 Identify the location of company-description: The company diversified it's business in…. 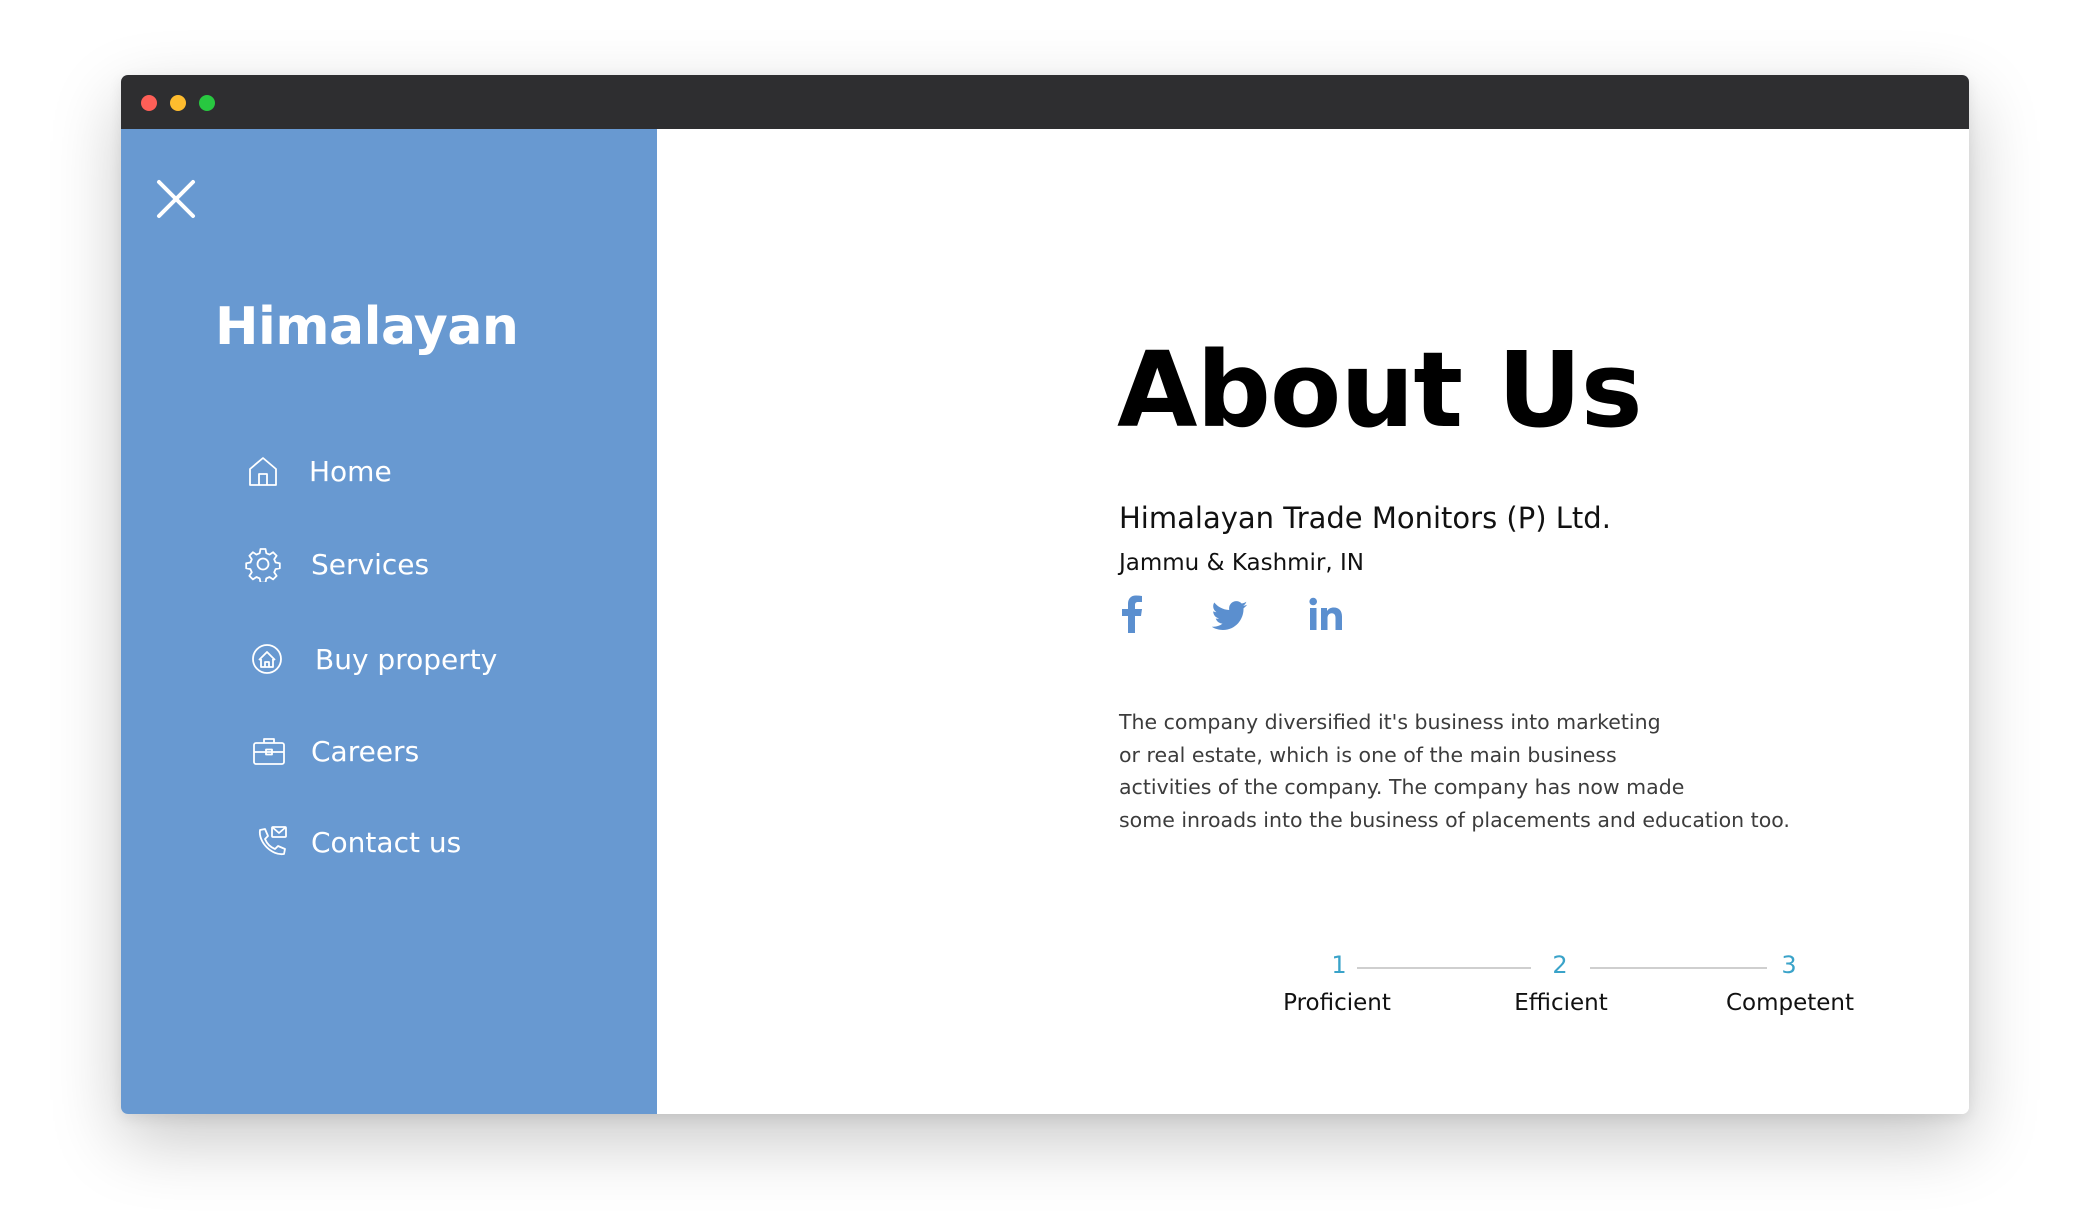
(1469, 771).